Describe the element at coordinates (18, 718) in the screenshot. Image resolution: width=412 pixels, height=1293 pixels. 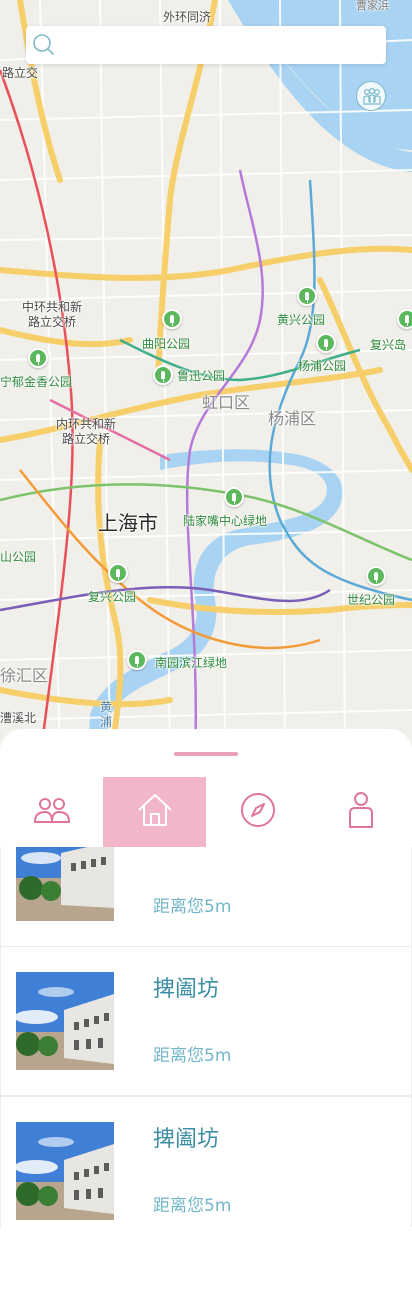
I see `map-label-road: 漕溪北` at that location.